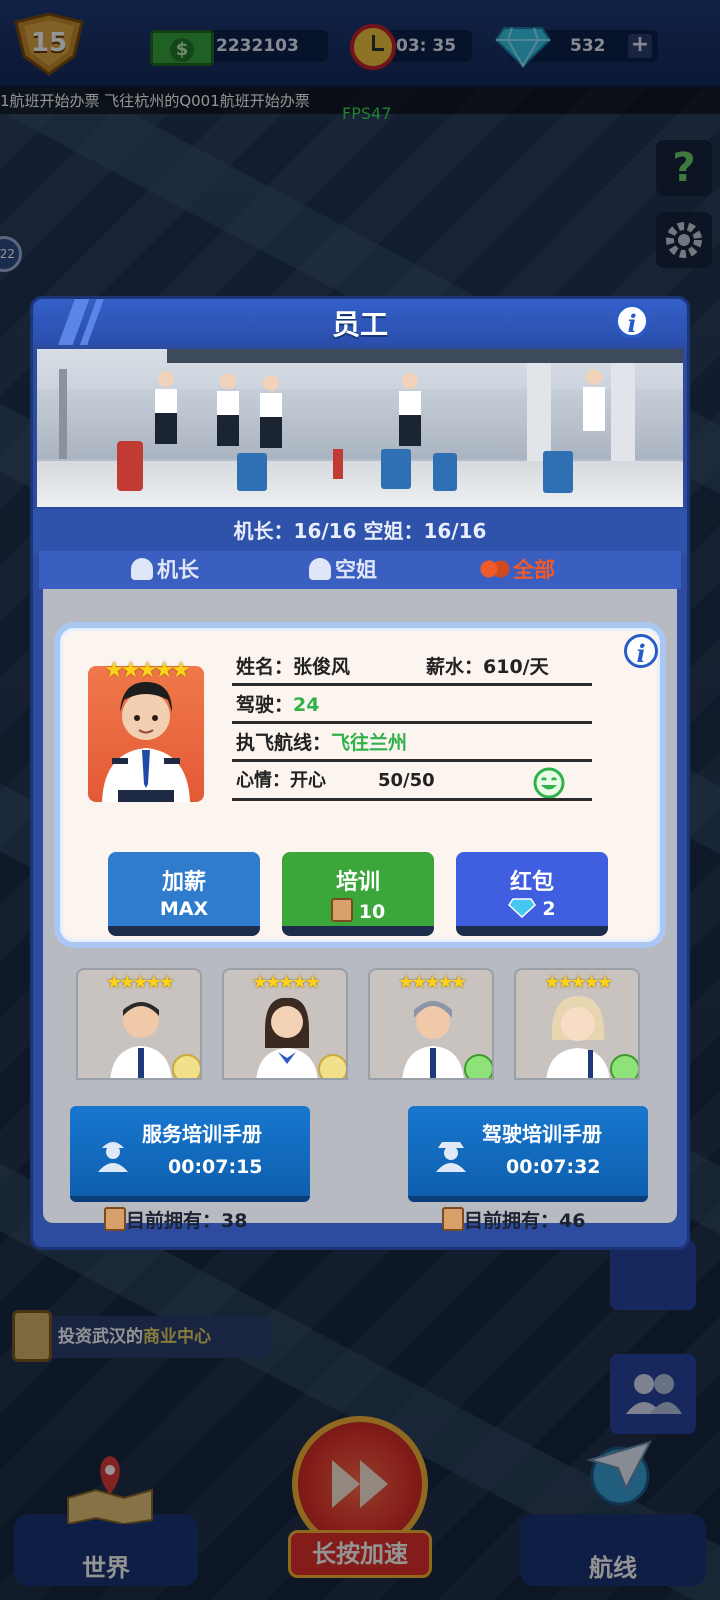 The image size is (720, 1600). I want to click on service-manual-owned: 目前拥有：38, so click(175, 1219).